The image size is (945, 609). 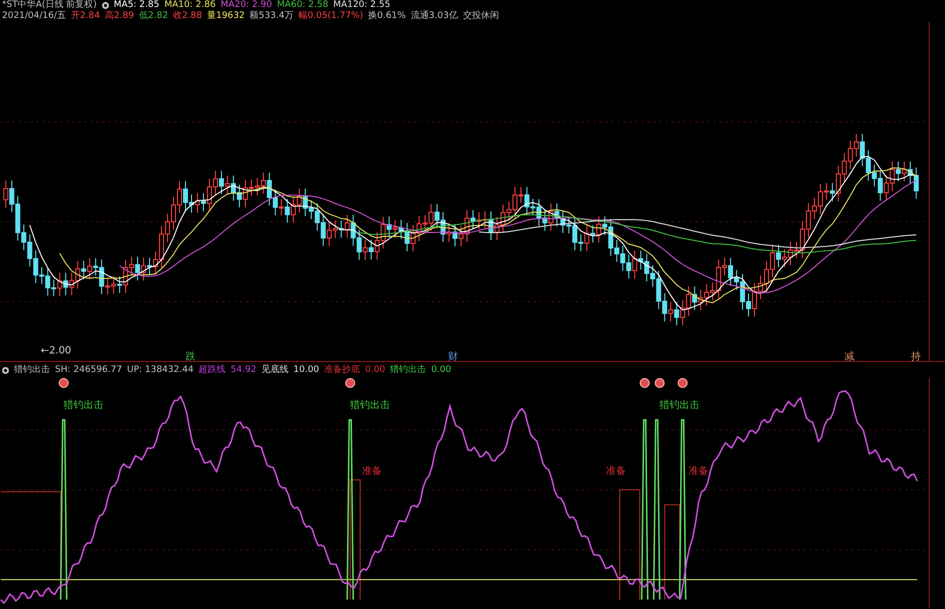 What do you see at coordinates (32, 370) in the screenshot?
I see `indicator-name: 猎钓出击` at bounding box center [32, 370].